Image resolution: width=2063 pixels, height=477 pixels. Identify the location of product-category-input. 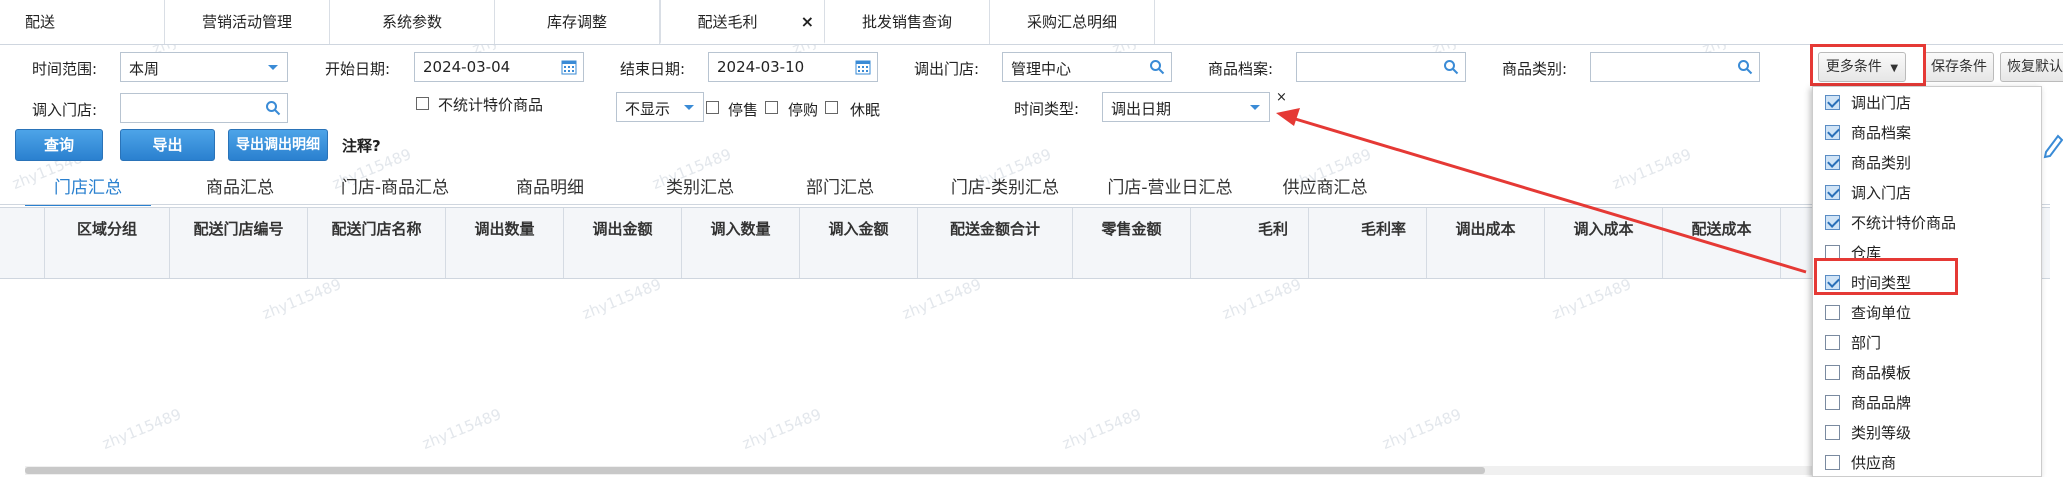
(1675, 67).